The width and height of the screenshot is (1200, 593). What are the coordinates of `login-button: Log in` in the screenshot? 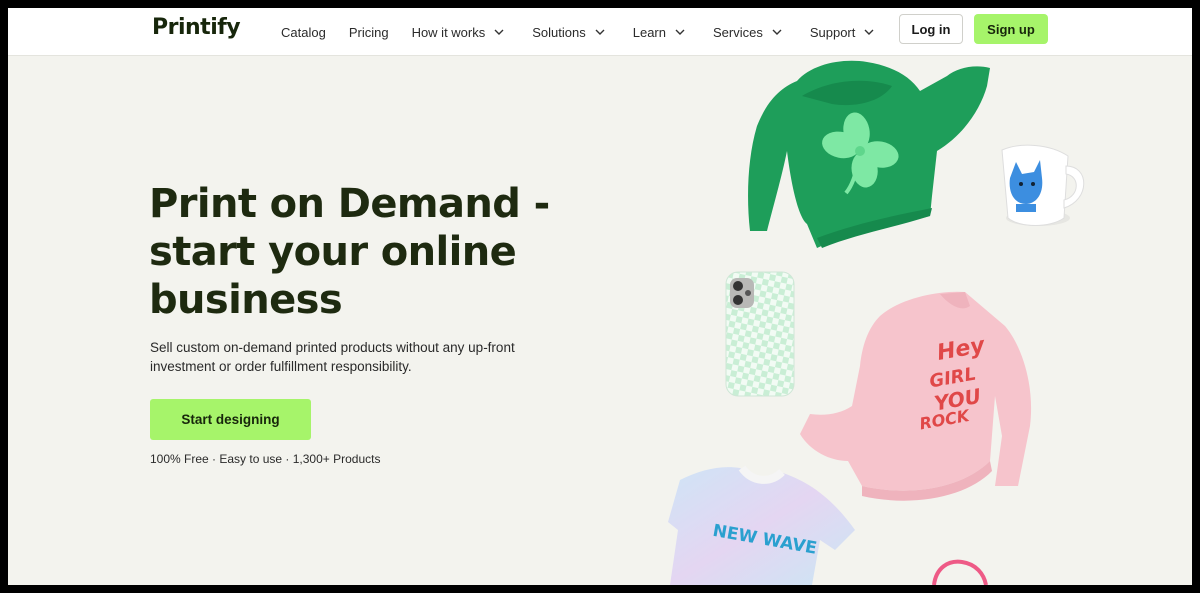 It's located at (931, 29).